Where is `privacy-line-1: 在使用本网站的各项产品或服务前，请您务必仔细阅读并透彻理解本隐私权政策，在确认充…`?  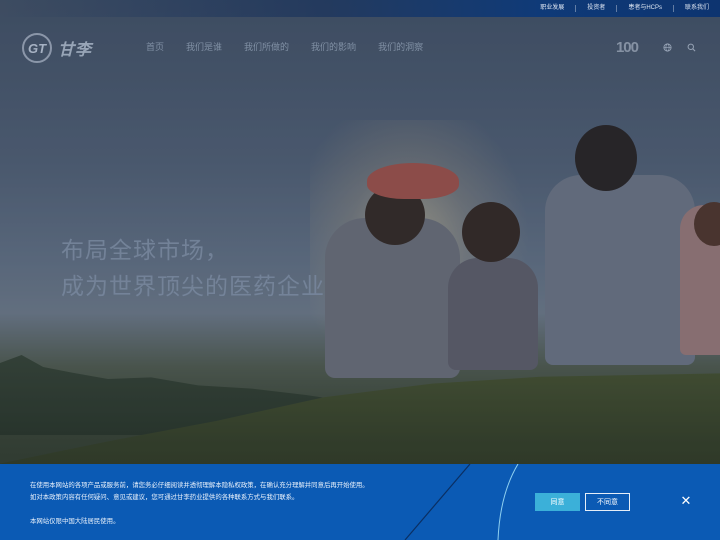
privacy-line-1: 在使用本网站的各项产品或服务前，请您务必仔细阅读并透彻理解本隐私权政策，在确认充… is located at coordinates (199, 485).